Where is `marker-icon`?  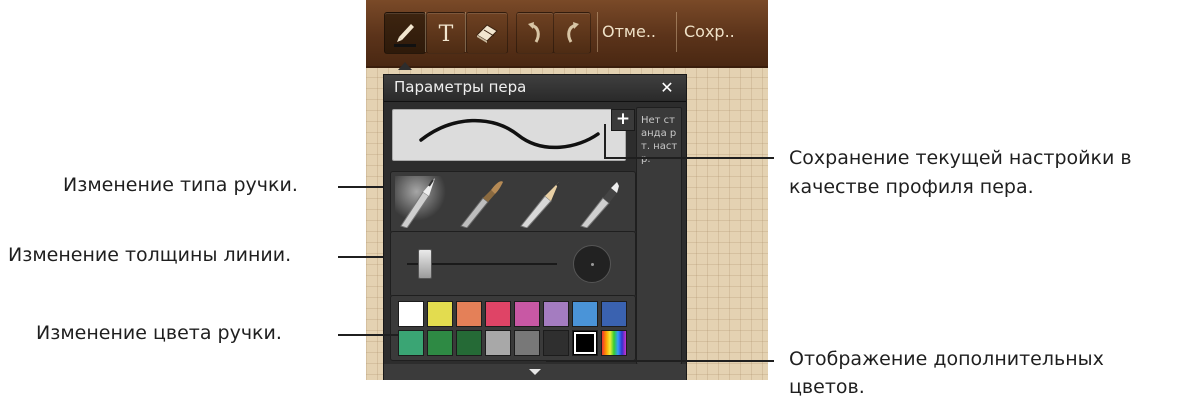
marker-icon is located at coordinates (599, 205).